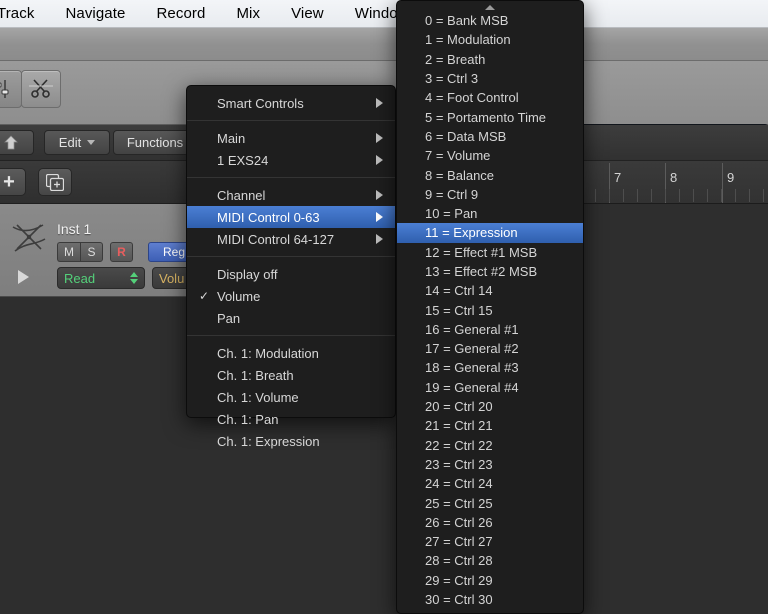  Describe the element at coordinates (490, 329) in the screenshot. I see `submenu-item-cc-16: 16 = General #1` at that location.